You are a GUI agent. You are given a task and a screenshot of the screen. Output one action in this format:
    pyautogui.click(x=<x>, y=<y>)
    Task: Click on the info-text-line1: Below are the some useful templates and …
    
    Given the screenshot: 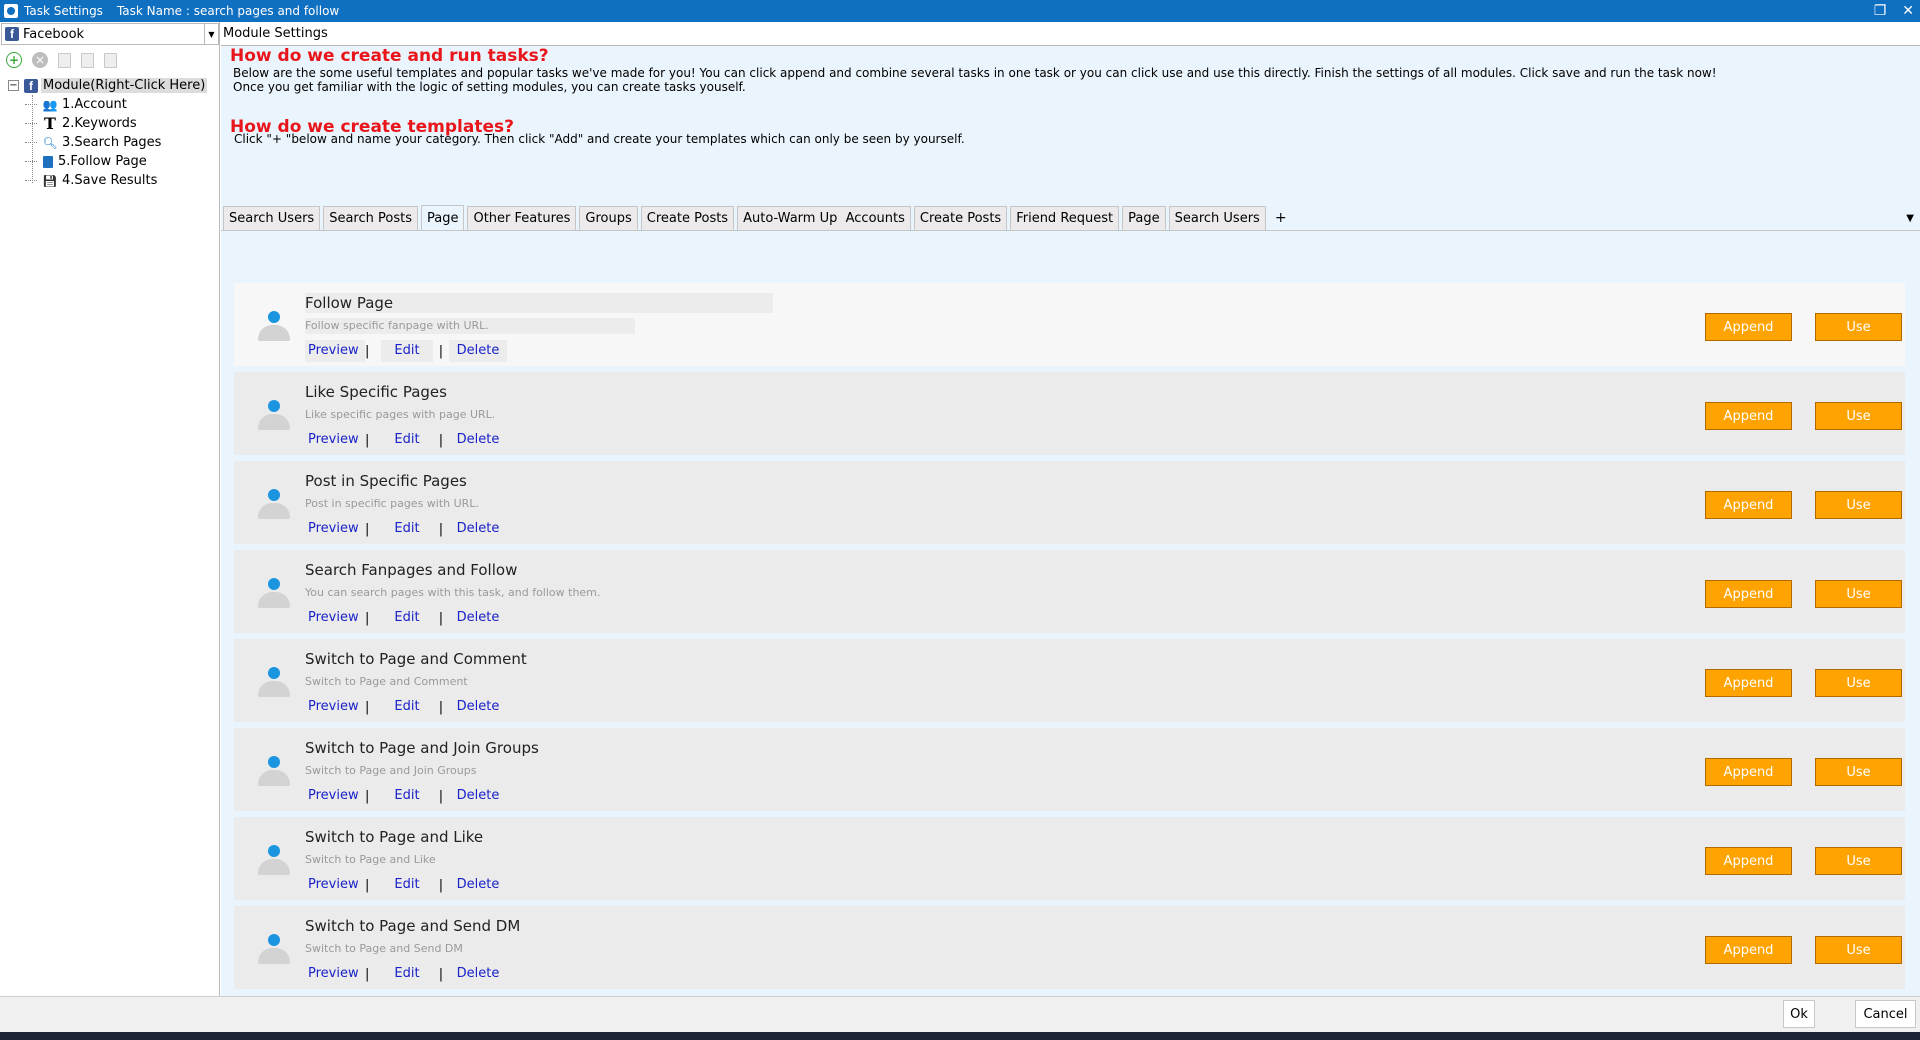 What is the action you would take?
    pyautogui.click(x=975, y=73)
    